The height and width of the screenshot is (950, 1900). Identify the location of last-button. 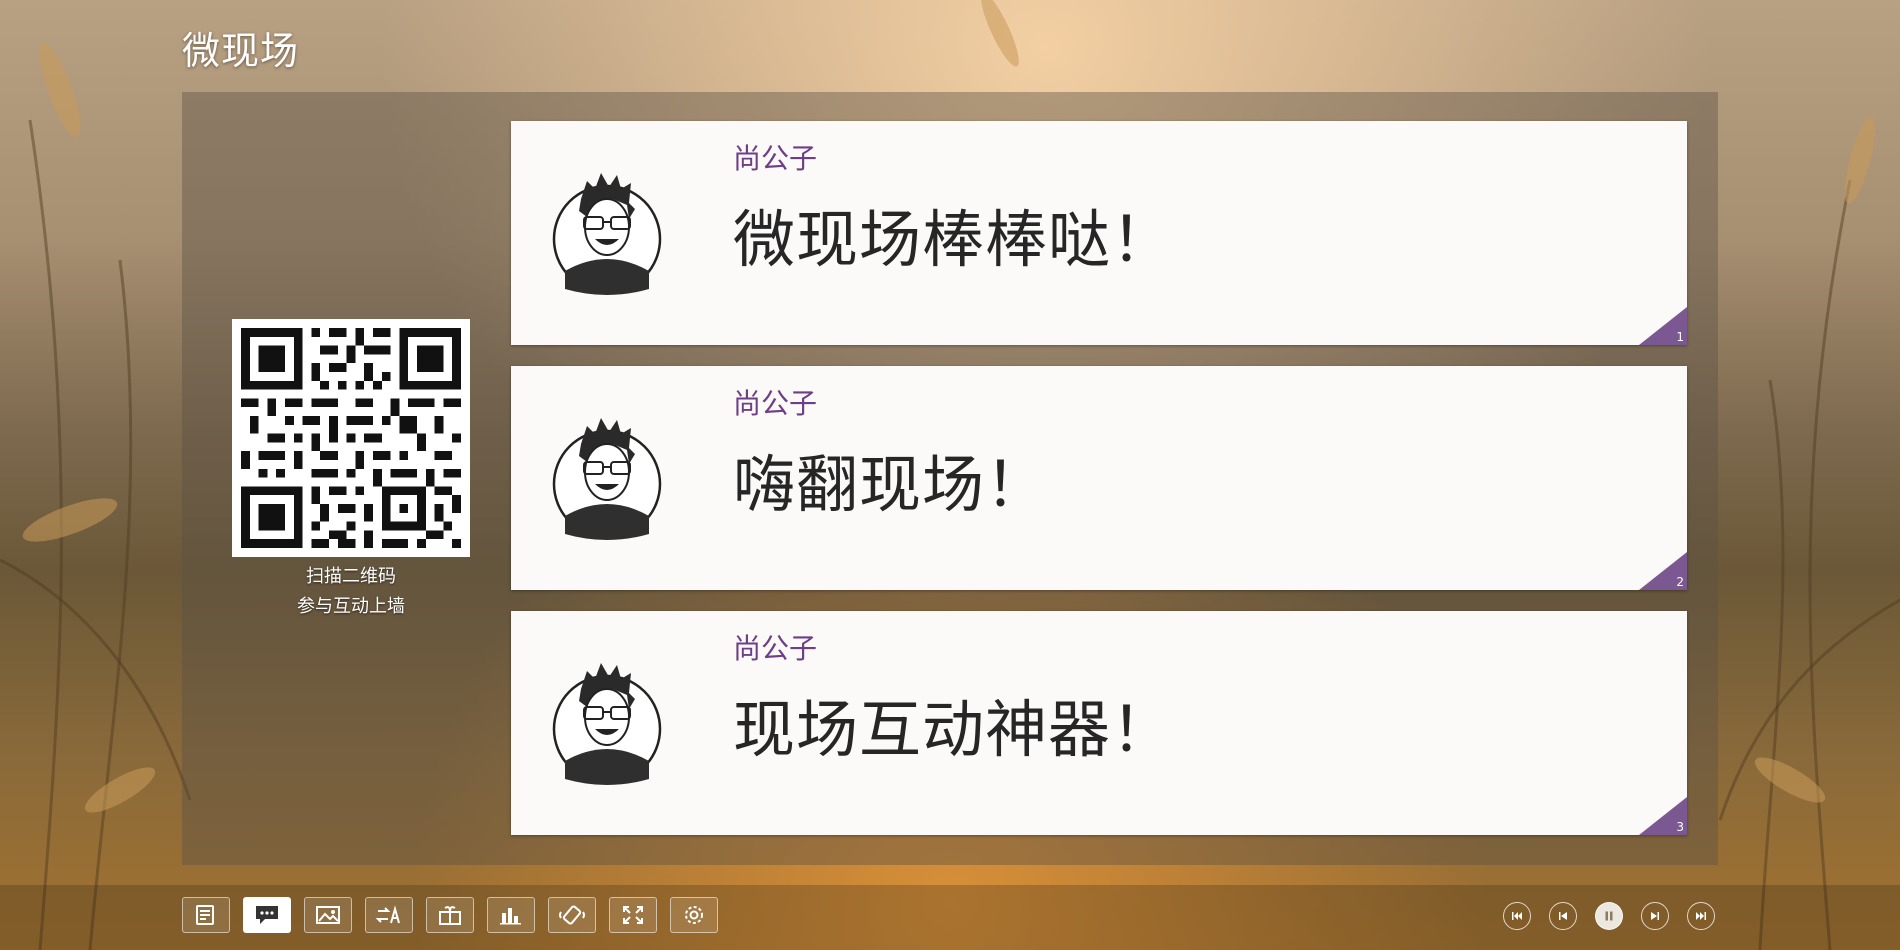
(1701, 916).